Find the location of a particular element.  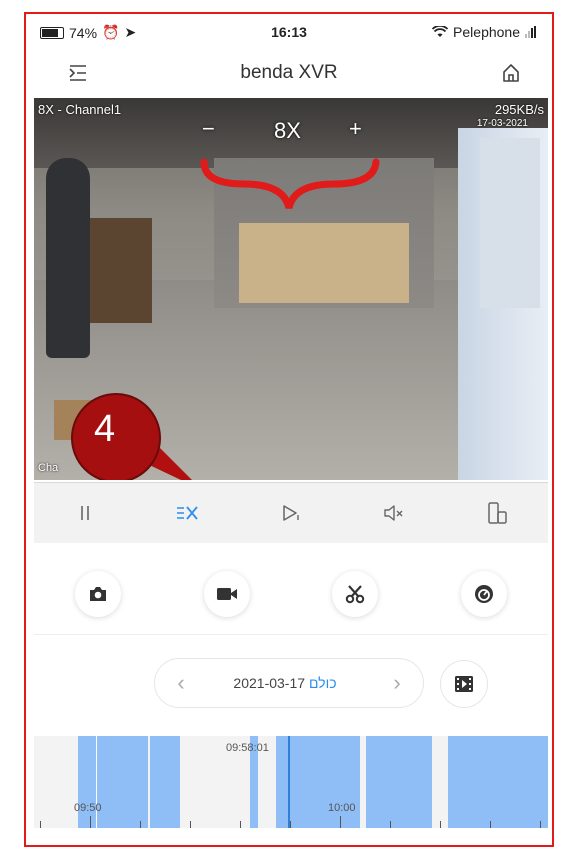

record-button is located at coordinates (226, 594).